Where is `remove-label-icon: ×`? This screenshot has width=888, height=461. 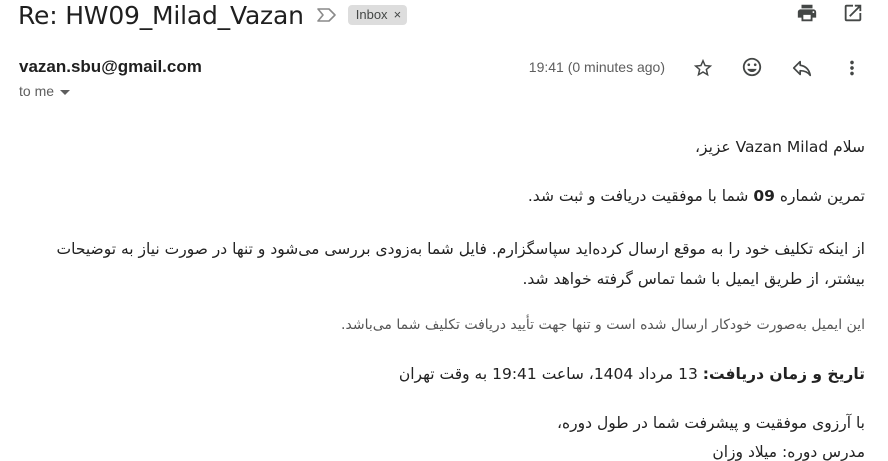
remove-label-icon: × is located at coordinates (398, 14).